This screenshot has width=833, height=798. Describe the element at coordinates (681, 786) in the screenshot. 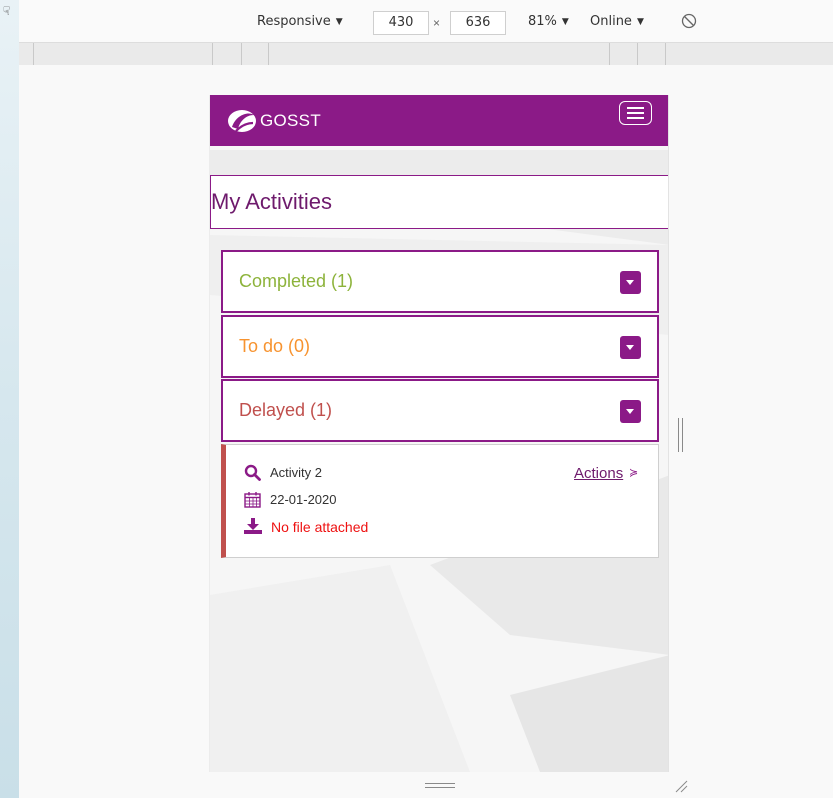

I see `resize-corner-icon` at that location.